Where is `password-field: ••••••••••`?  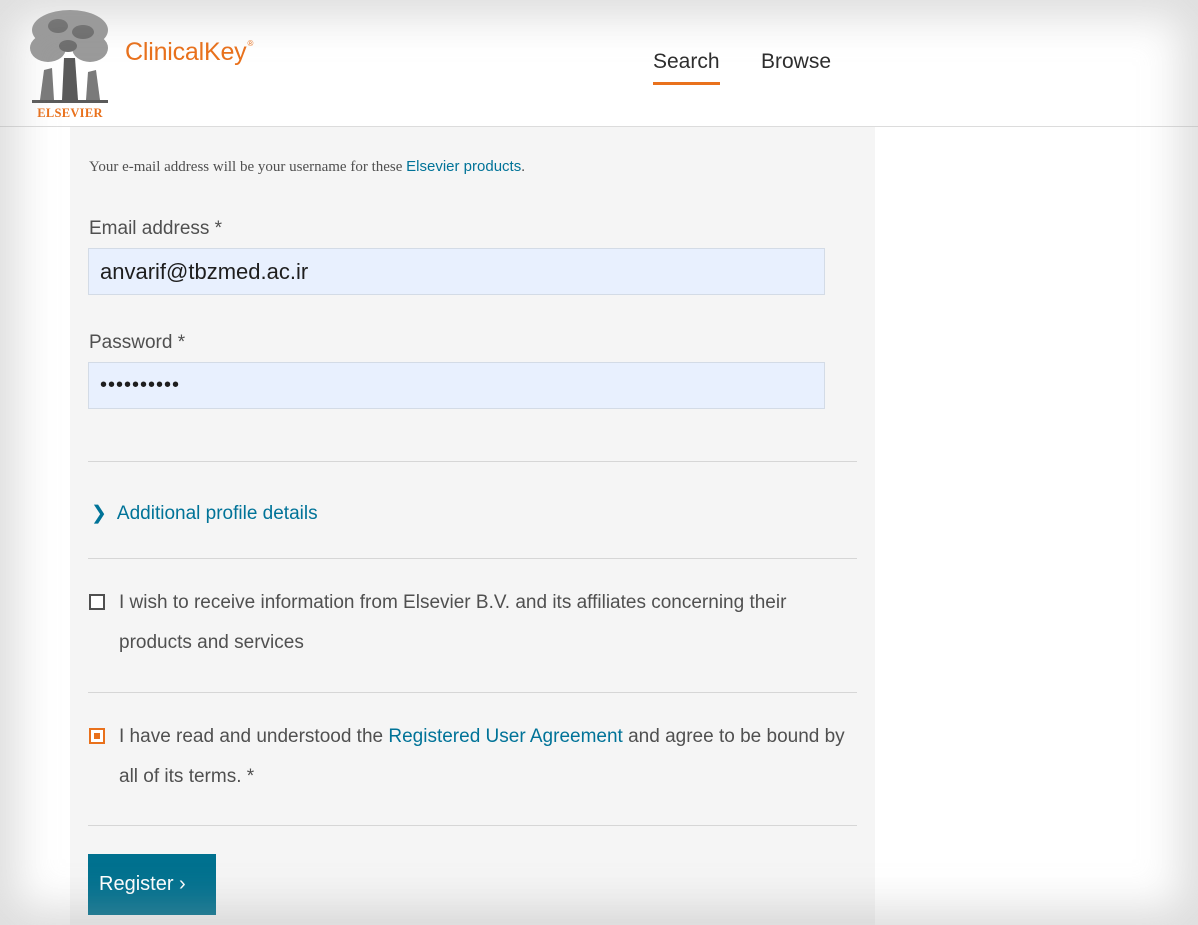
password-field: •••••••••• is located at coordinates (456, 385).